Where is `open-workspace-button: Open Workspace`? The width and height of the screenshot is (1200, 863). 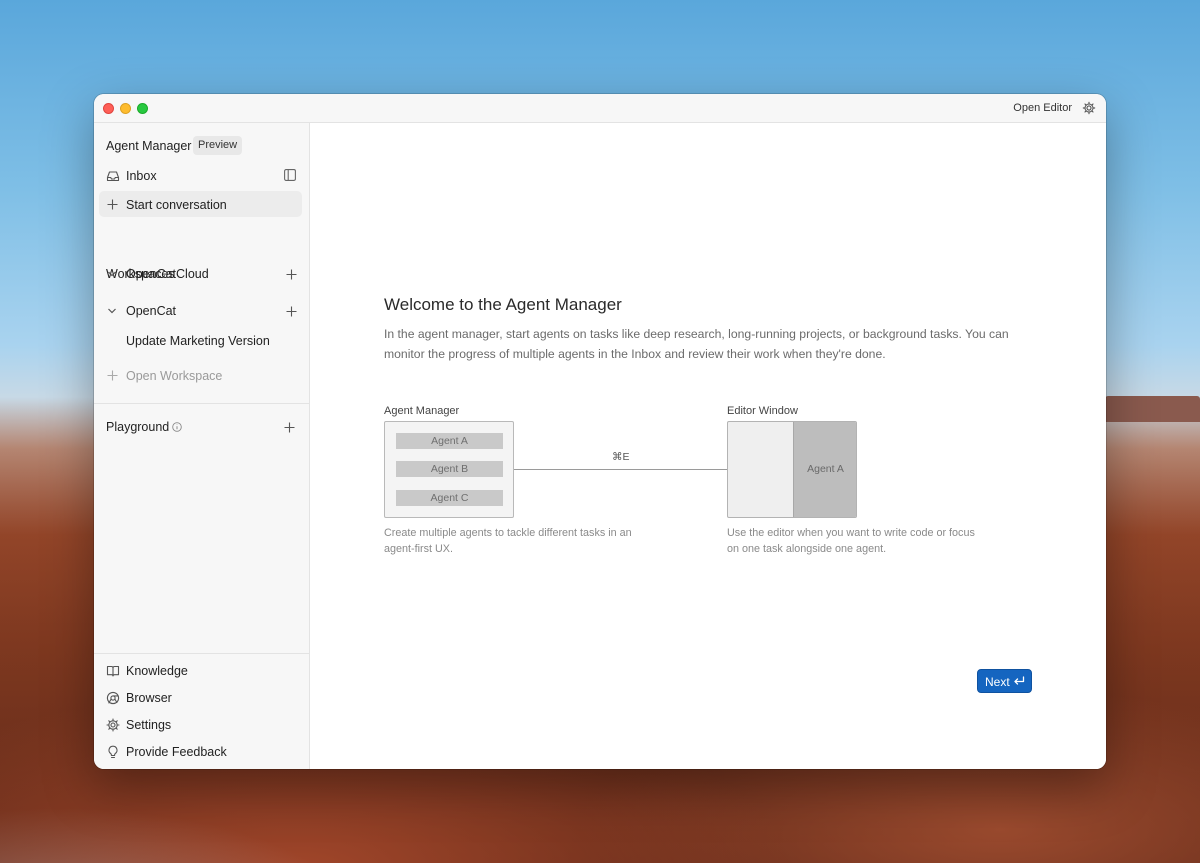
open-workspace-button: Open Workspace is located at coordinates (202, 376).